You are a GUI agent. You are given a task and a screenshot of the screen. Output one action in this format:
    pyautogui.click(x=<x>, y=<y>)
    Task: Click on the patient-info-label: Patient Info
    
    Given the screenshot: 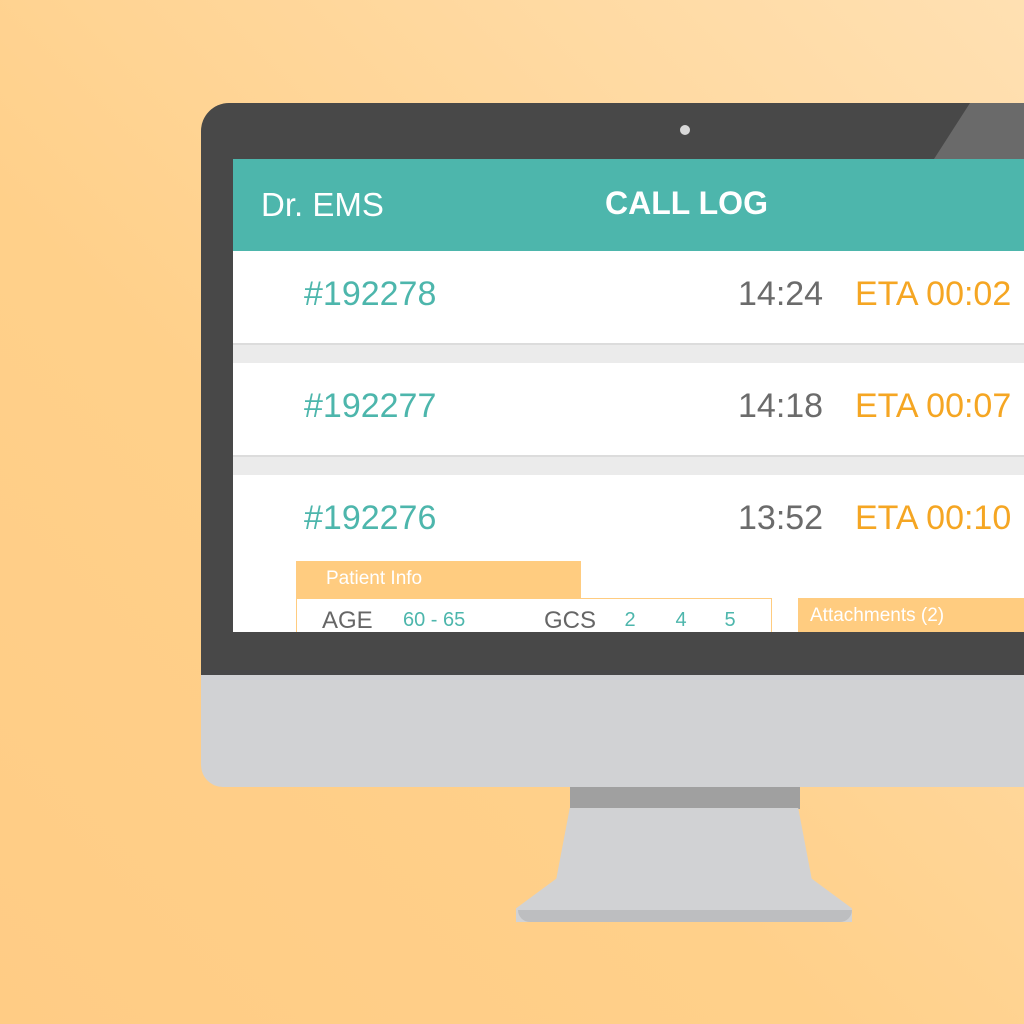 What is the action you would take?
    pyautogui.click(x=374, y=578)
    